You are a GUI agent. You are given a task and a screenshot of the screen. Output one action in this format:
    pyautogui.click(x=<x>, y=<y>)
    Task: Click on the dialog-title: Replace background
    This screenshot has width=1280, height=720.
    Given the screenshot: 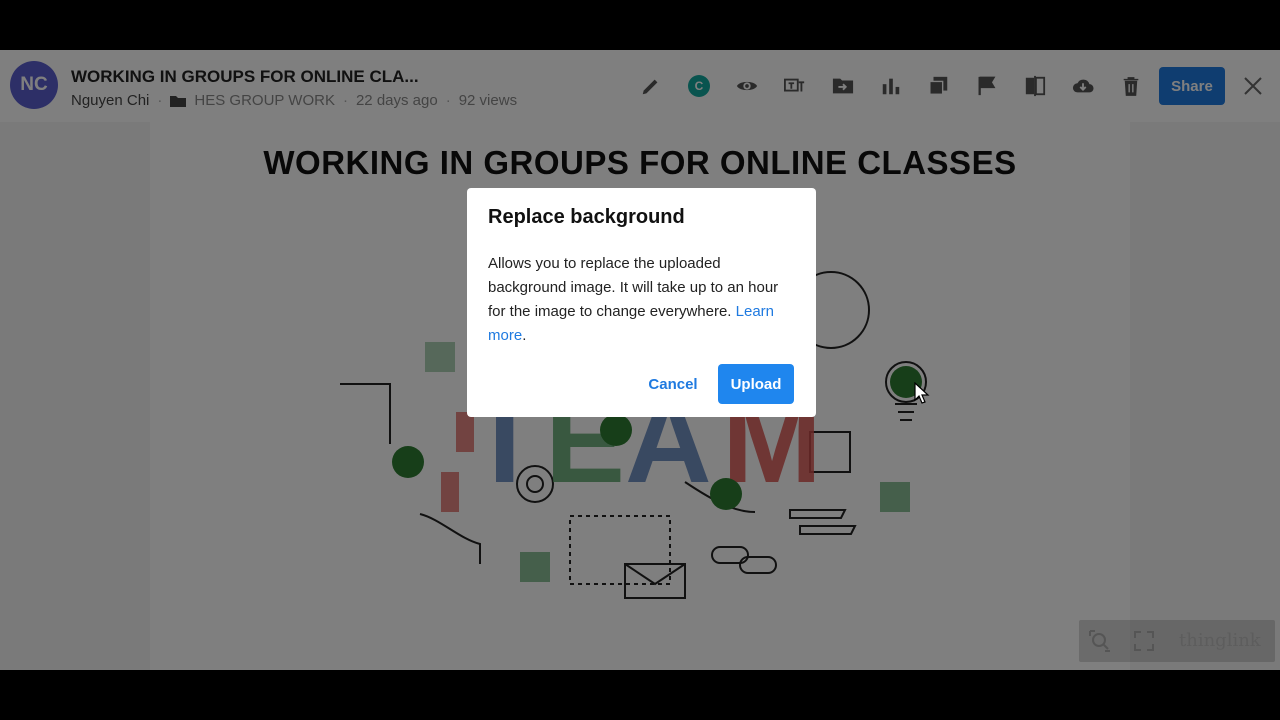 What is the action you would take?
    pyautogui.click(x=586, y=217)
    